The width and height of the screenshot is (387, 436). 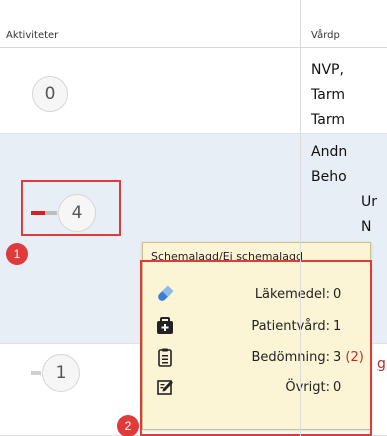 I want to click on care-cell-link: g, so click(x=381, y=364).